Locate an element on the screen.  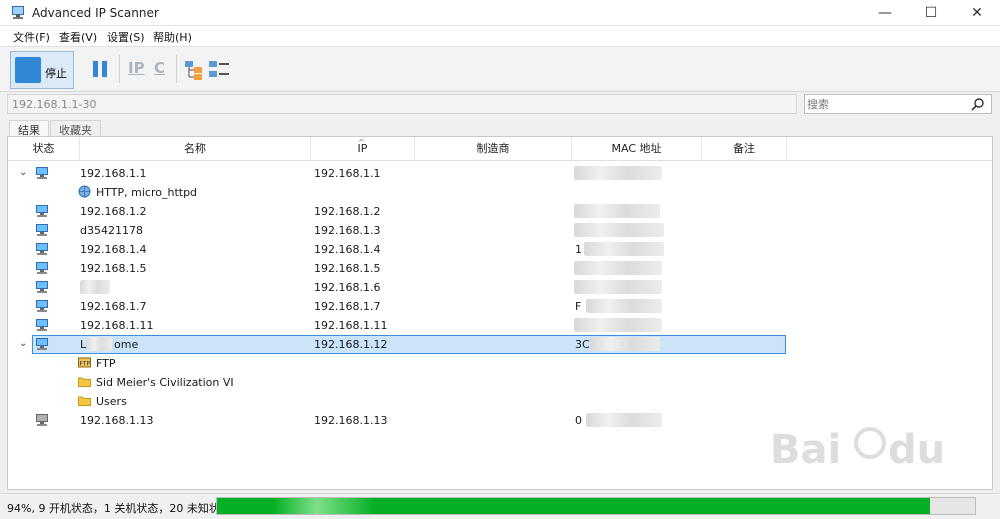
host-mac: F is located at coordinates (578, 306).